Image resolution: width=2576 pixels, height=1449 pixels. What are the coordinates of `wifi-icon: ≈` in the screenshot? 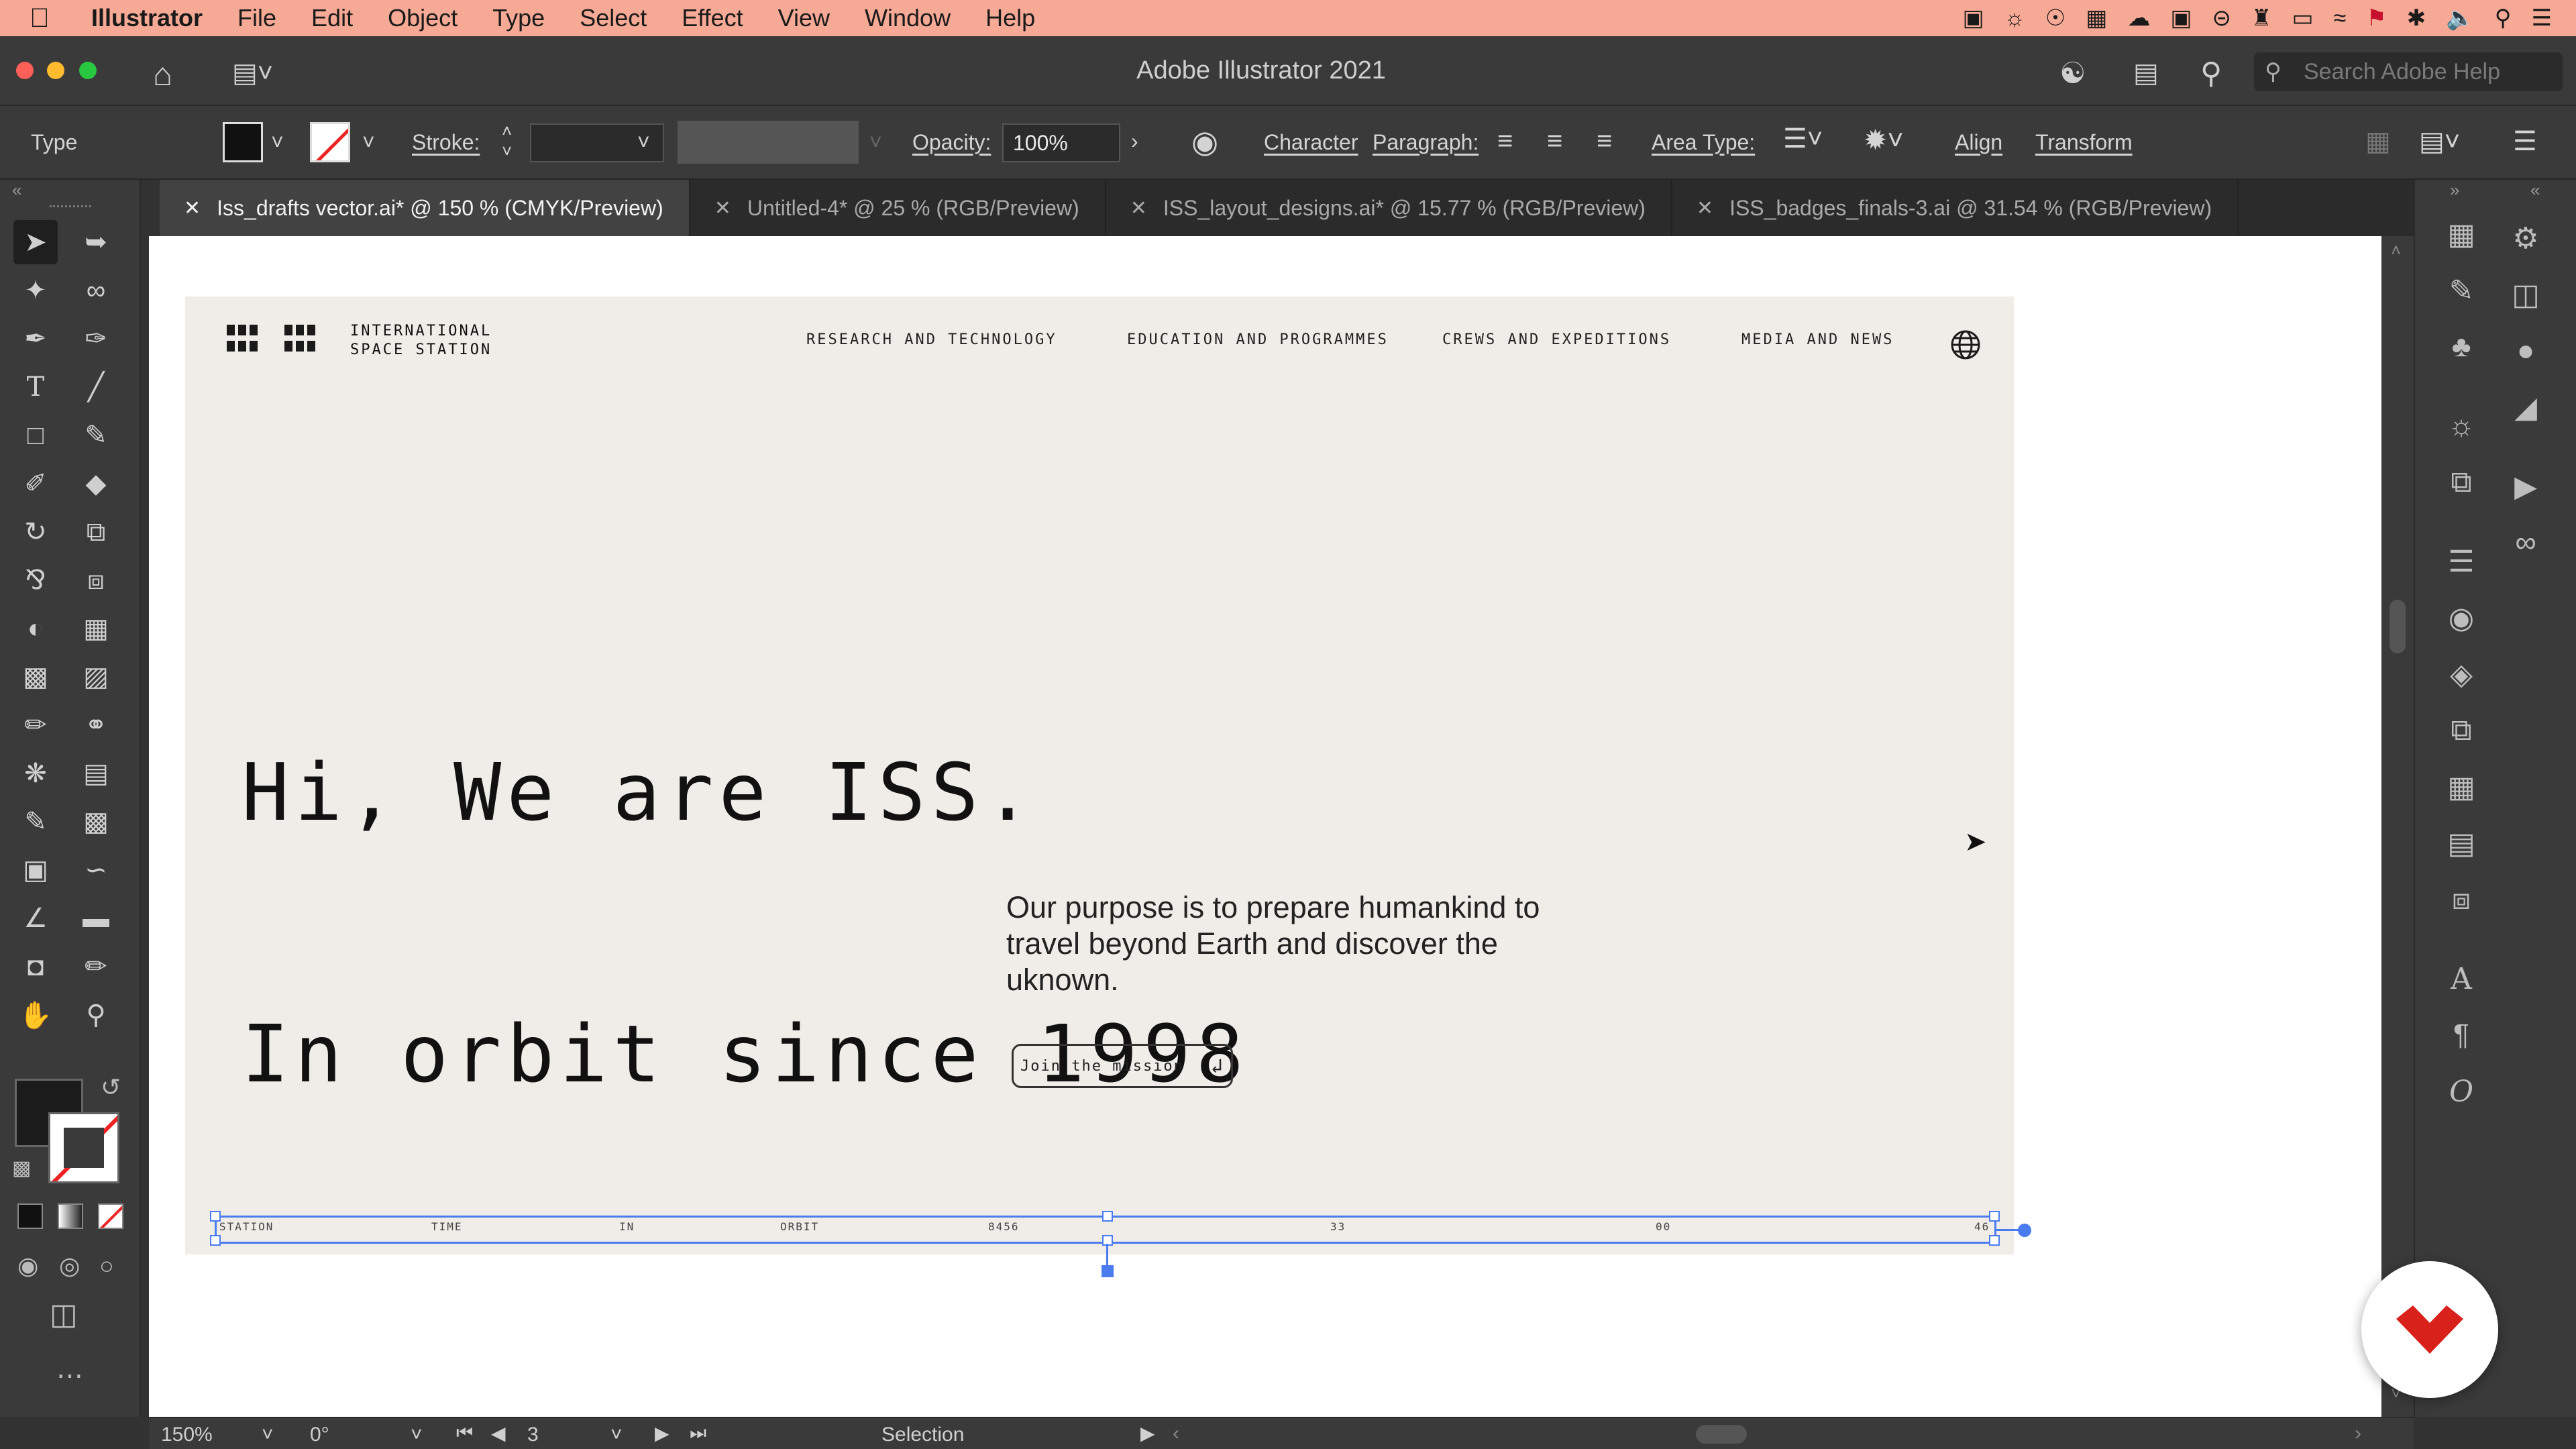 It's located at (2340, 18).